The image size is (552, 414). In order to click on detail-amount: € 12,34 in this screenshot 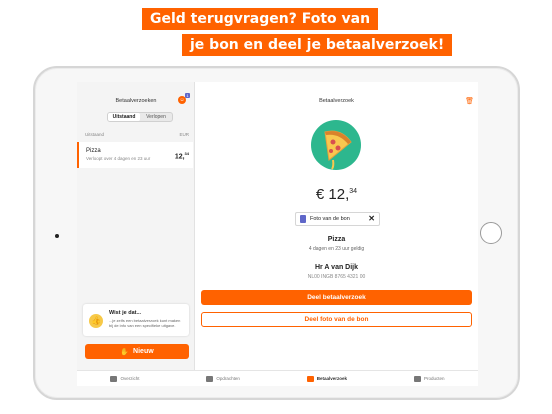, I will do `click(336, 194)`.